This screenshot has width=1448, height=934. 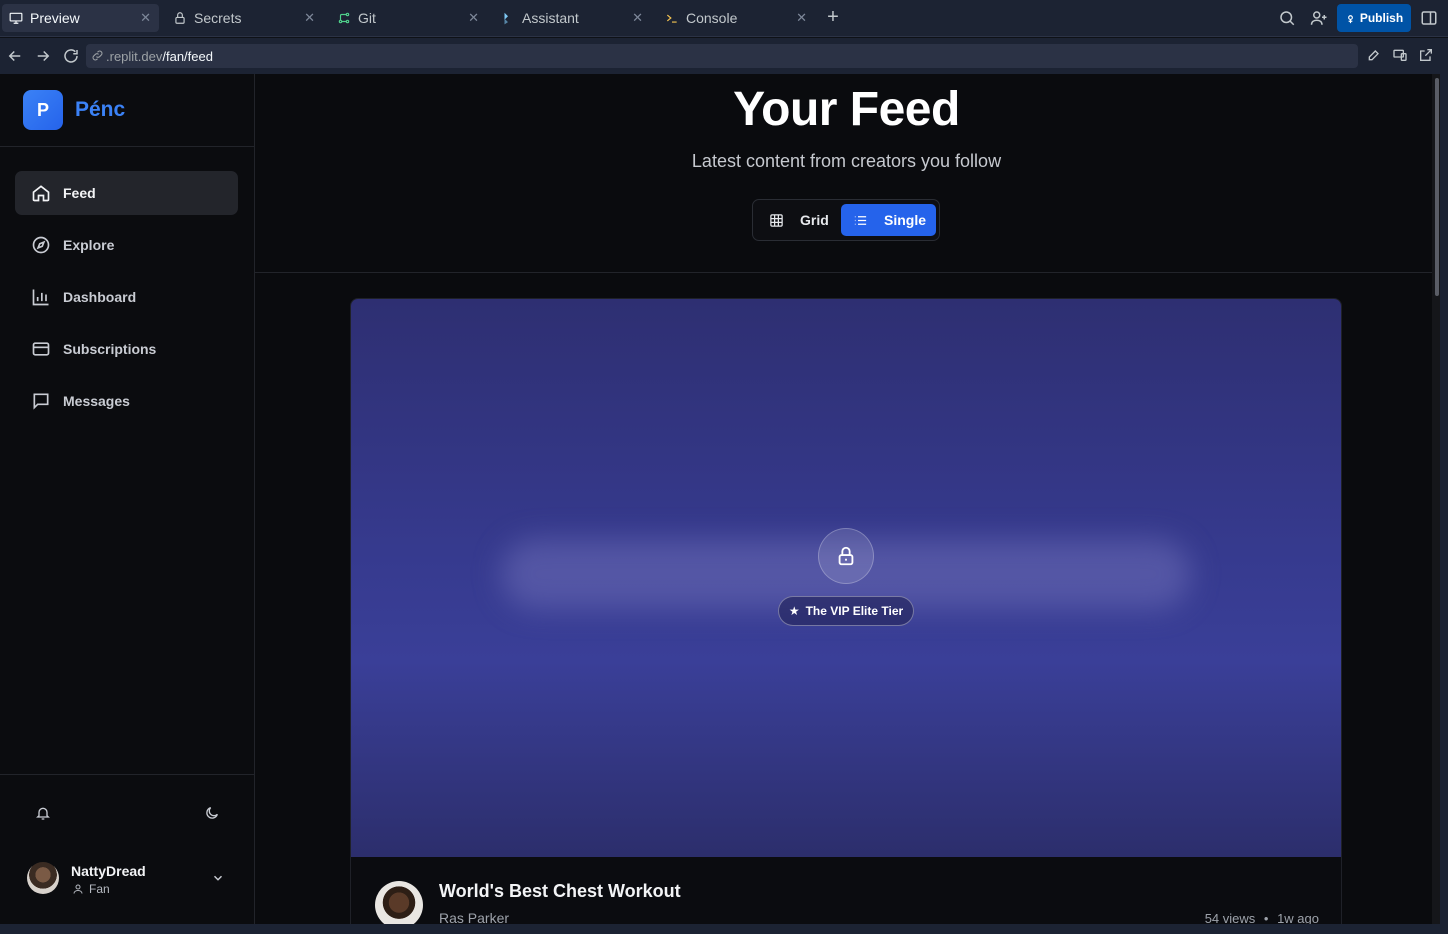 What do you see at coordinates (474, 917) in the screenshot?
I see `creator-name: Ras Parker` at bounding box center [474, 917].